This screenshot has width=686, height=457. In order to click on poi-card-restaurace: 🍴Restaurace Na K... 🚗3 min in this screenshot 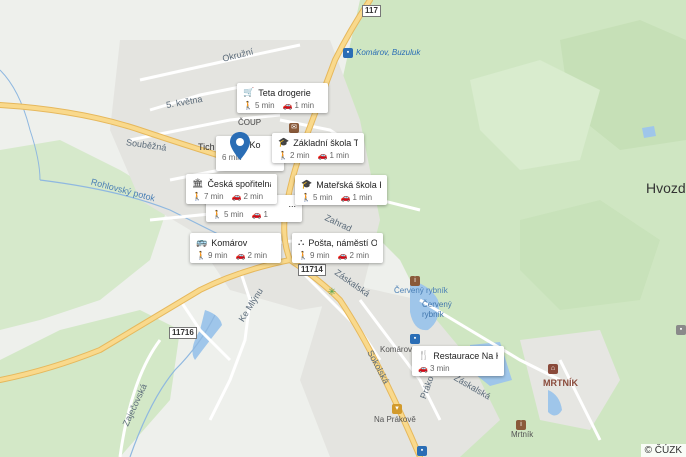, I will do `click(458, 361)`.